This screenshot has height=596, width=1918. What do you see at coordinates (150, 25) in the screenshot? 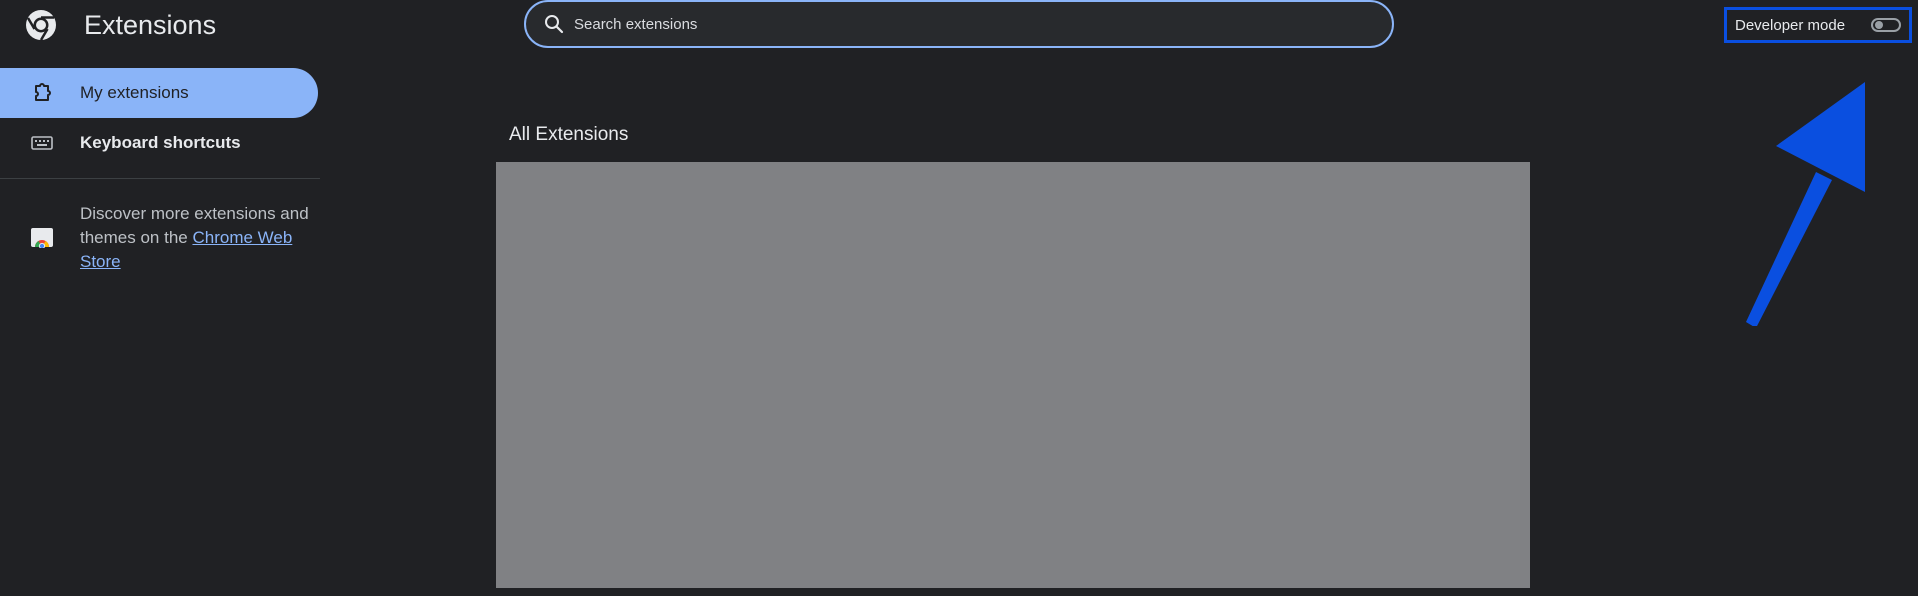
I see `page-title: Extensions` at bounding box center [150, 25].